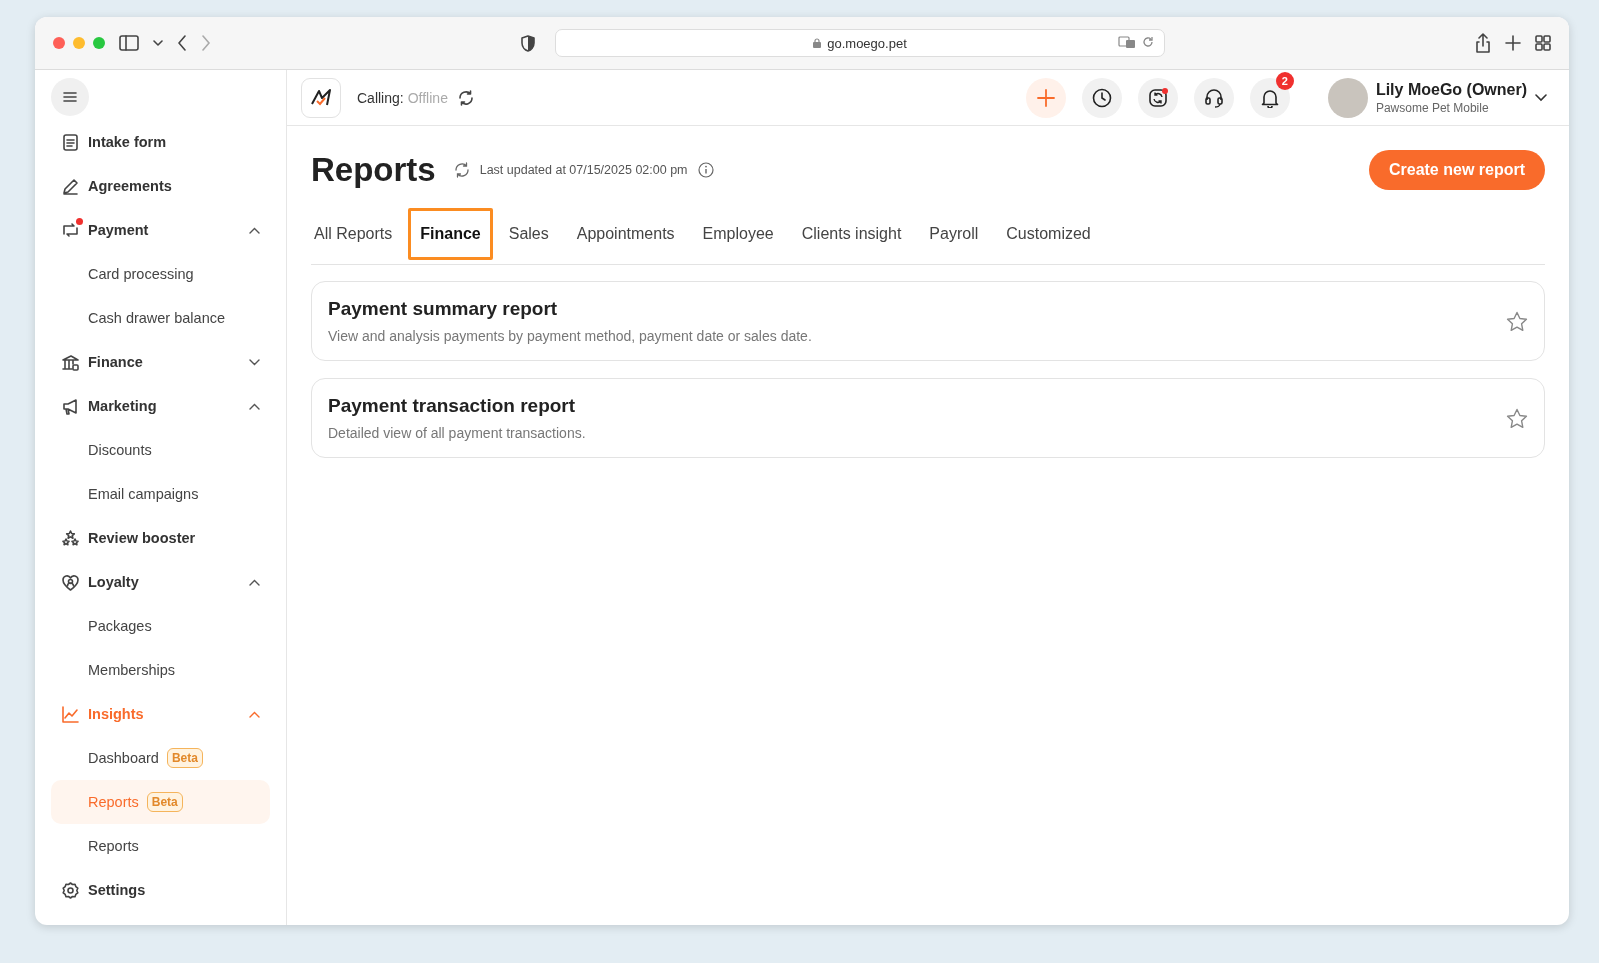 This screenshot has width=1599, height=963. Describe the element at coordinates (1284, 80) in the screenshot. I see `notification-badge: 2` at that location.